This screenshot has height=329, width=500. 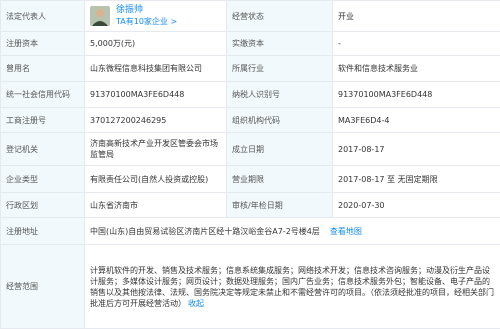 I want to click on legal-rep-label: 法定代表人, so click(x=43, y=16).